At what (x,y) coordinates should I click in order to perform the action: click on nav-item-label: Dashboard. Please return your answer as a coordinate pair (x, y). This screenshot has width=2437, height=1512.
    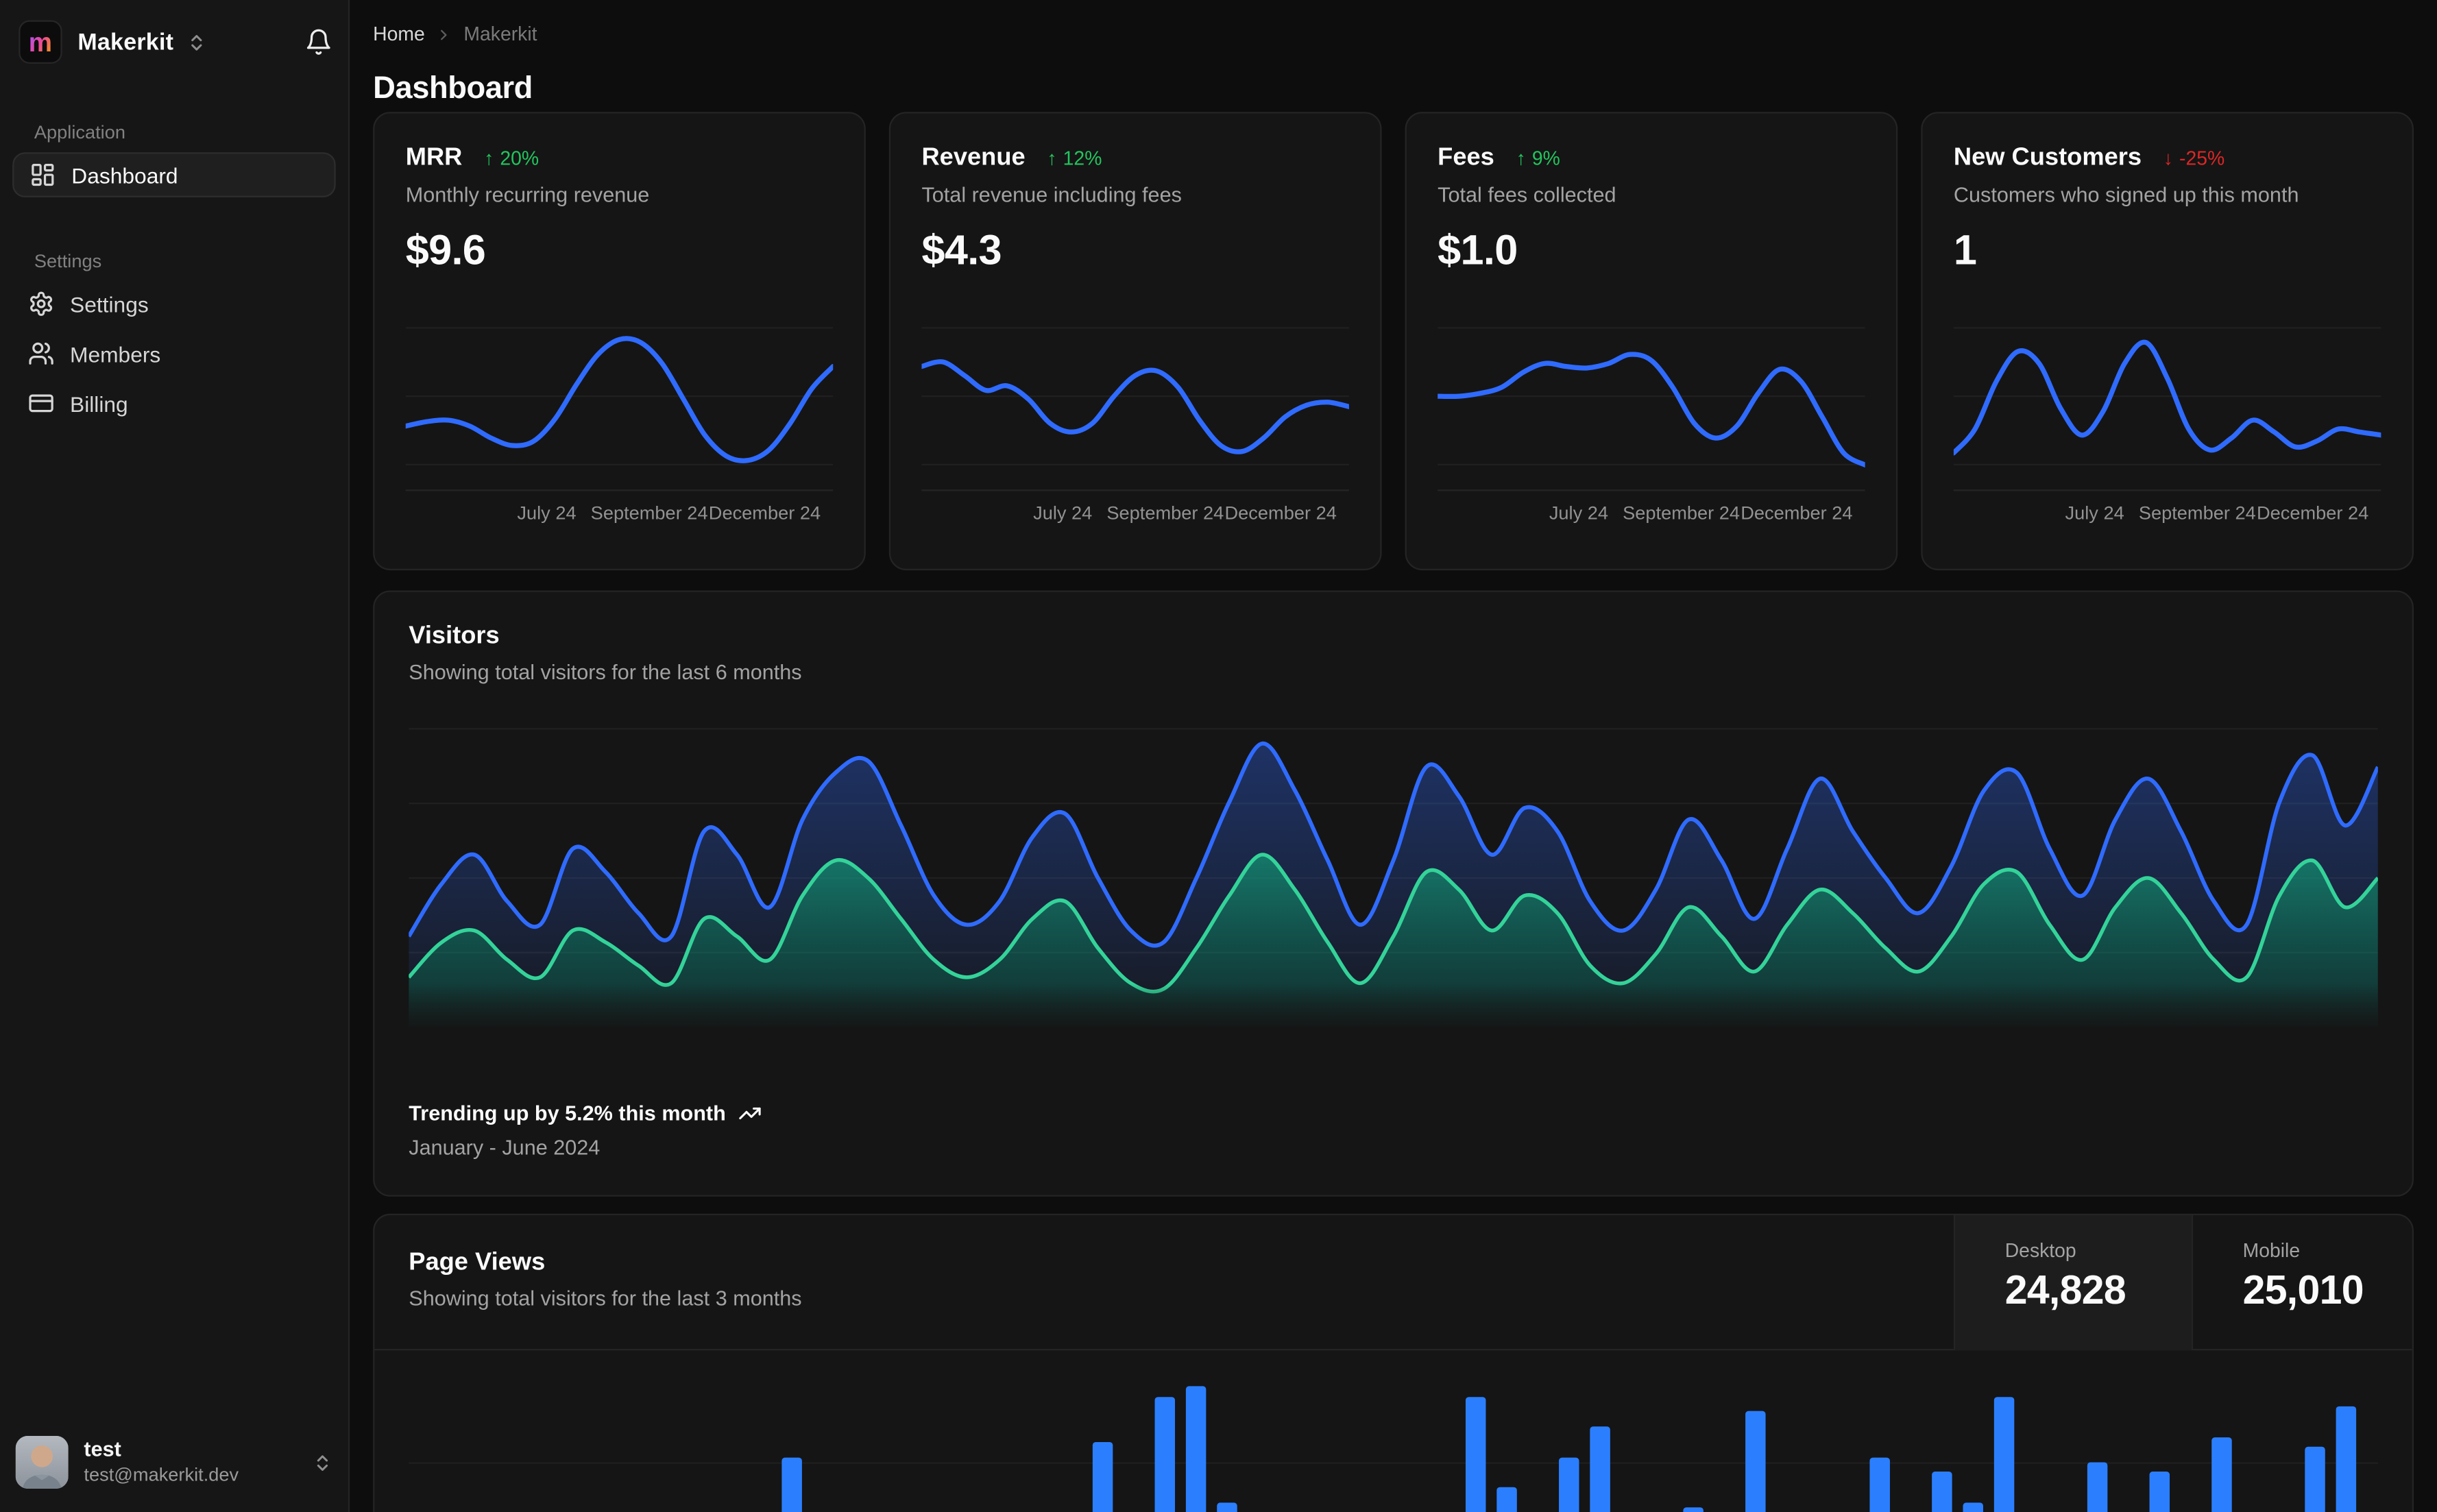
    Looking at the image, I should click on (125, 175).